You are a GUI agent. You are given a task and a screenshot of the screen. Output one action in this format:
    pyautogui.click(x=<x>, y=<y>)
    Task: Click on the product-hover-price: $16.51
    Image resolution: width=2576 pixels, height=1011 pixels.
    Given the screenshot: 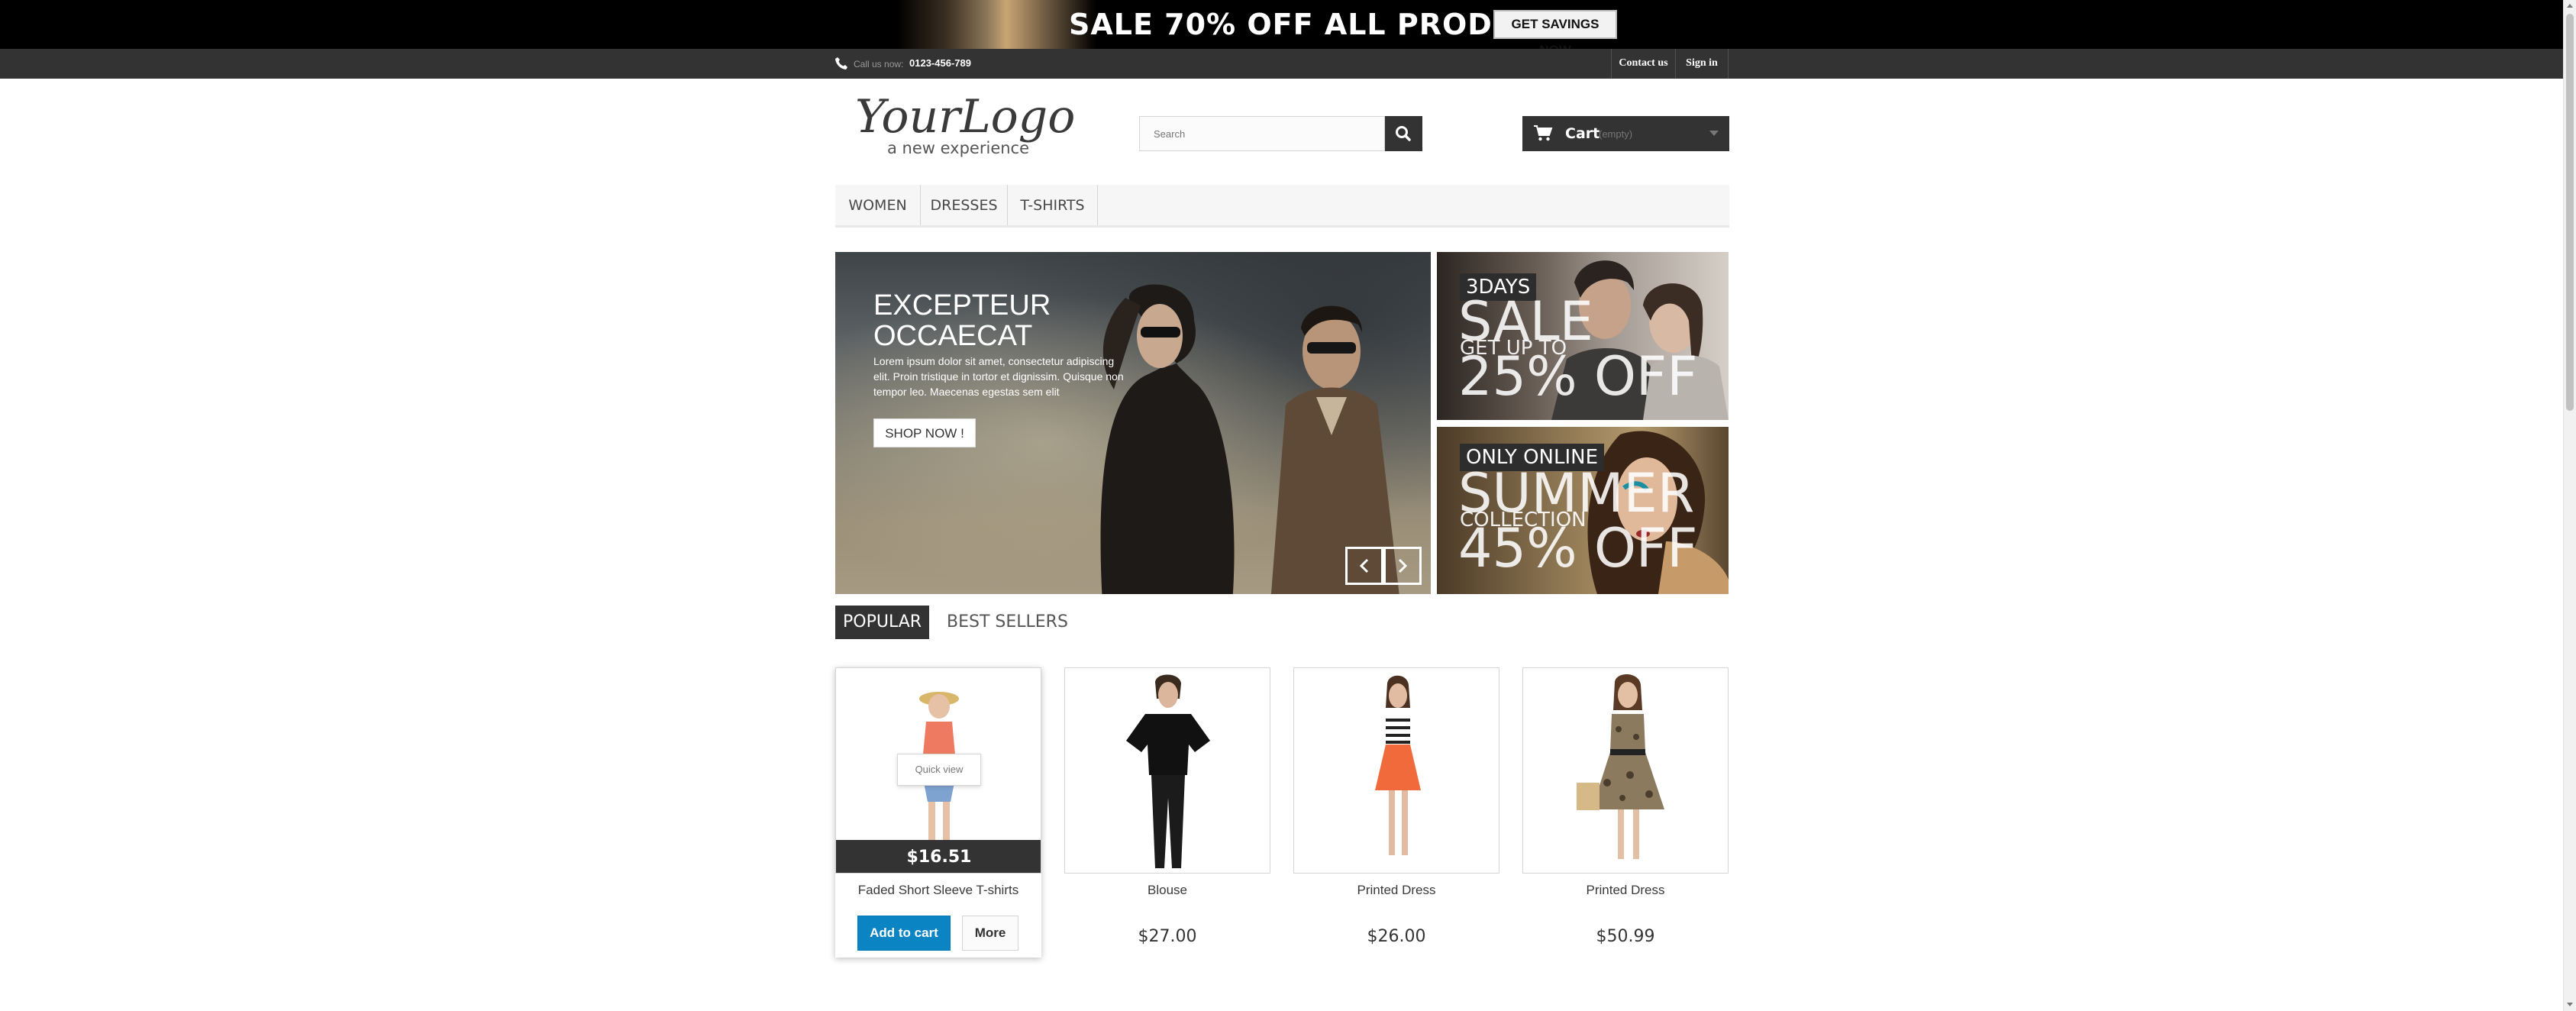 What is the action you would take?
    pyautogui.click(x=938, y=857)
    